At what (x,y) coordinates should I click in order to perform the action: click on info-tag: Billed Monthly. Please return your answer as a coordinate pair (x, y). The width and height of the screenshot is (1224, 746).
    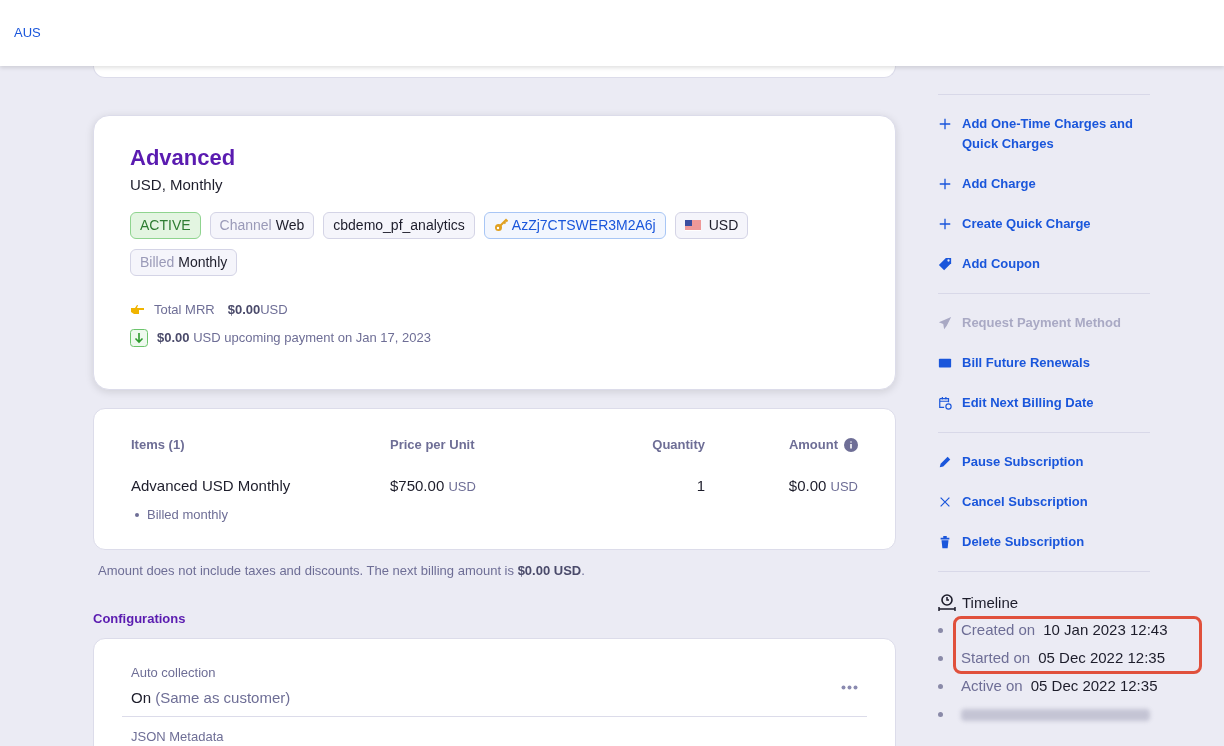
    Looking at the image, I should click on (184, 262).